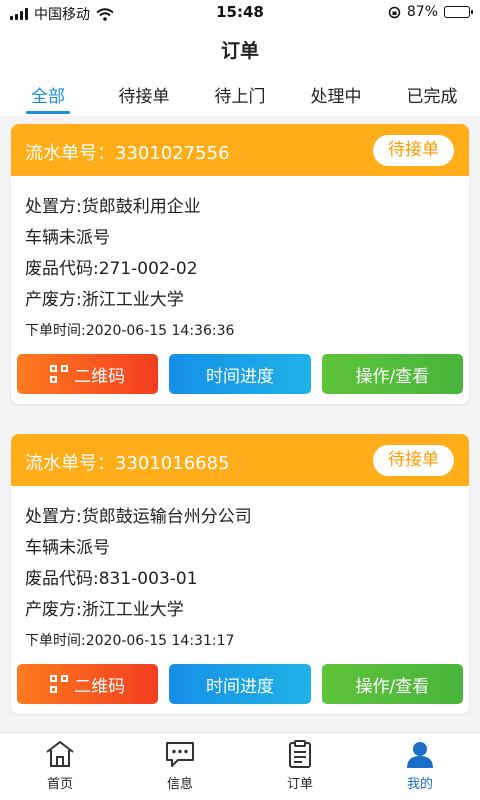  What do you see at coordinates (48, 95) in the screenshot?
I see `tab-all: 全部` at bounding box center [48, 95].